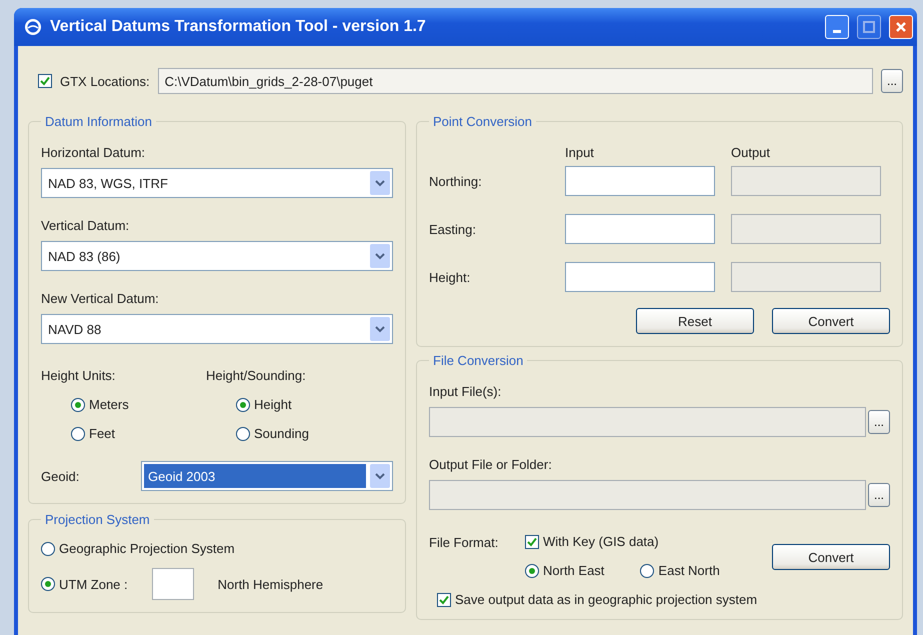 Image resolution: width=923 pixels, height=635 pixels. Describe the element at coordinates (105, 81) in the screenshot. I see `gtx-label: GTX Locations:` at that location.